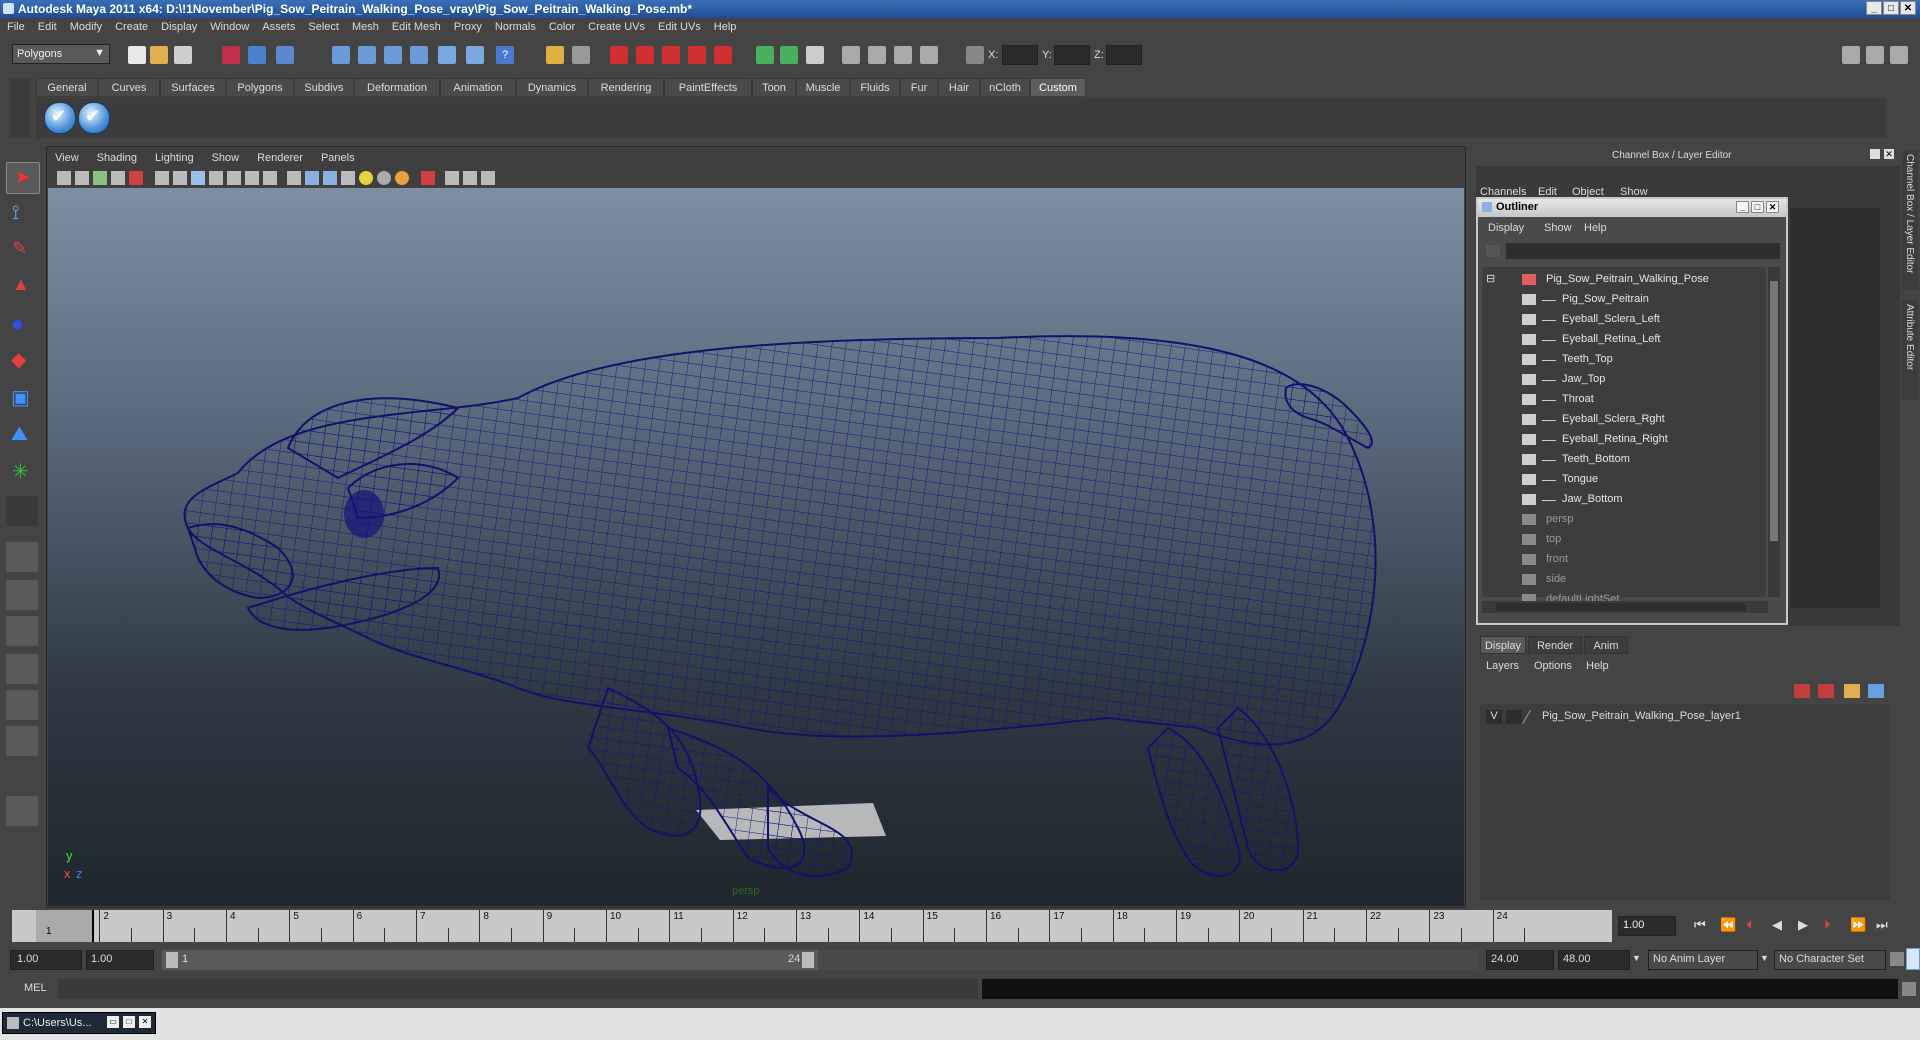  Describe the element at coordinates (671, 55) in the screenshot. I see `render-settings-icon` at that location.